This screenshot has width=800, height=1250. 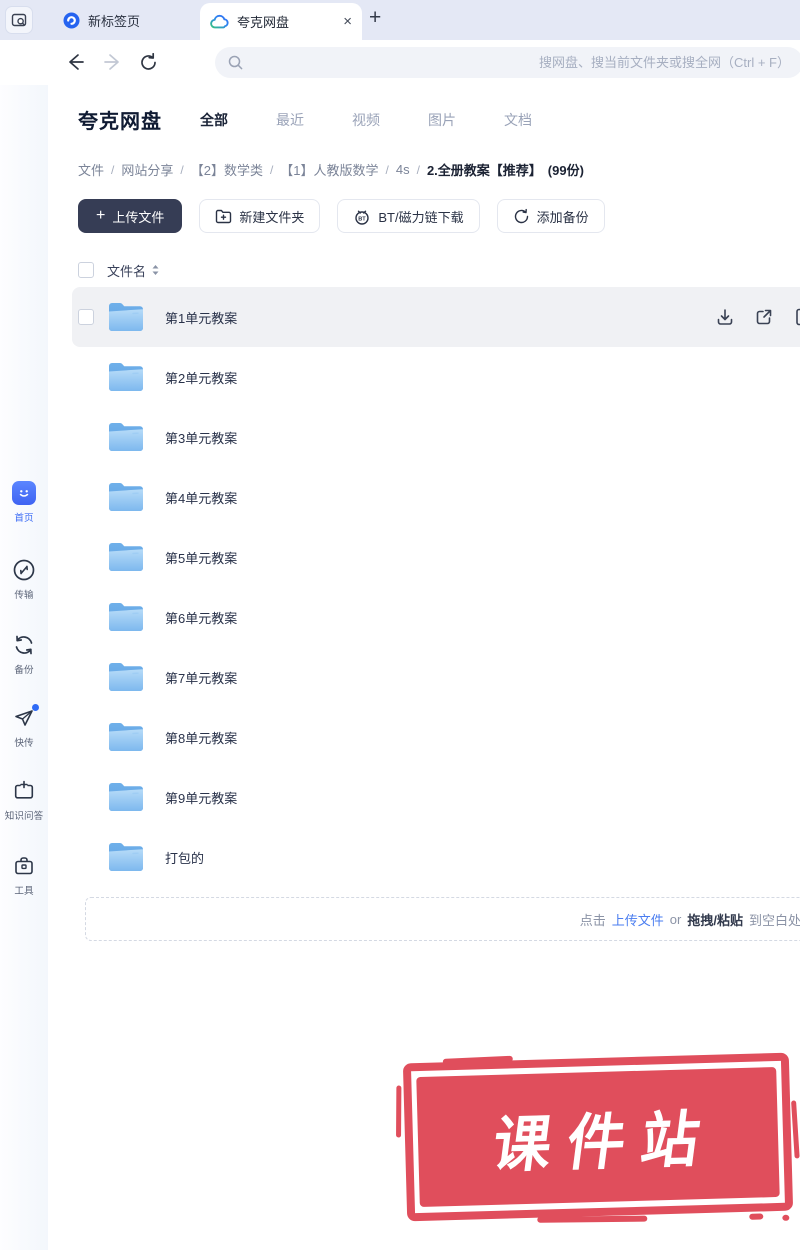 I want to click on folder-name: 打包的, so click(x=184, y=857).